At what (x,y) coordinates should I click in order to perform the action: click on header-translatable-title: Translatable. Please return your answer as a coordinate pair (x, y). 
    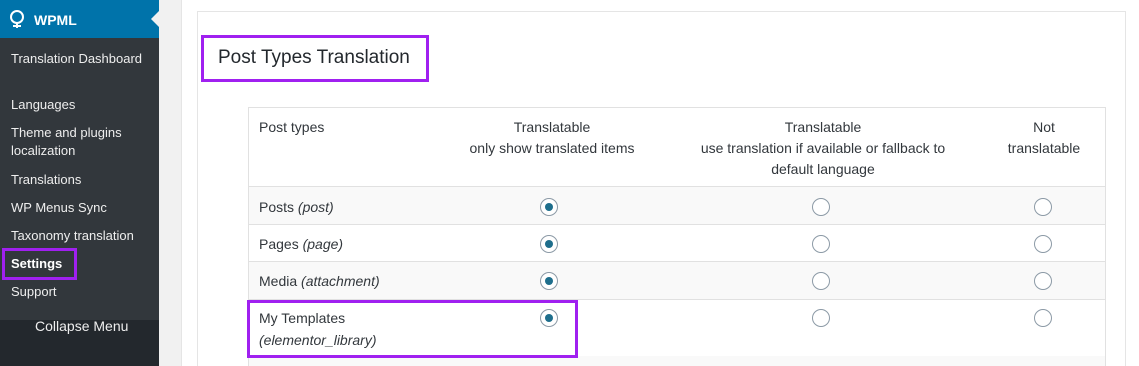
    Looking at the image, I should click on (552, 127).